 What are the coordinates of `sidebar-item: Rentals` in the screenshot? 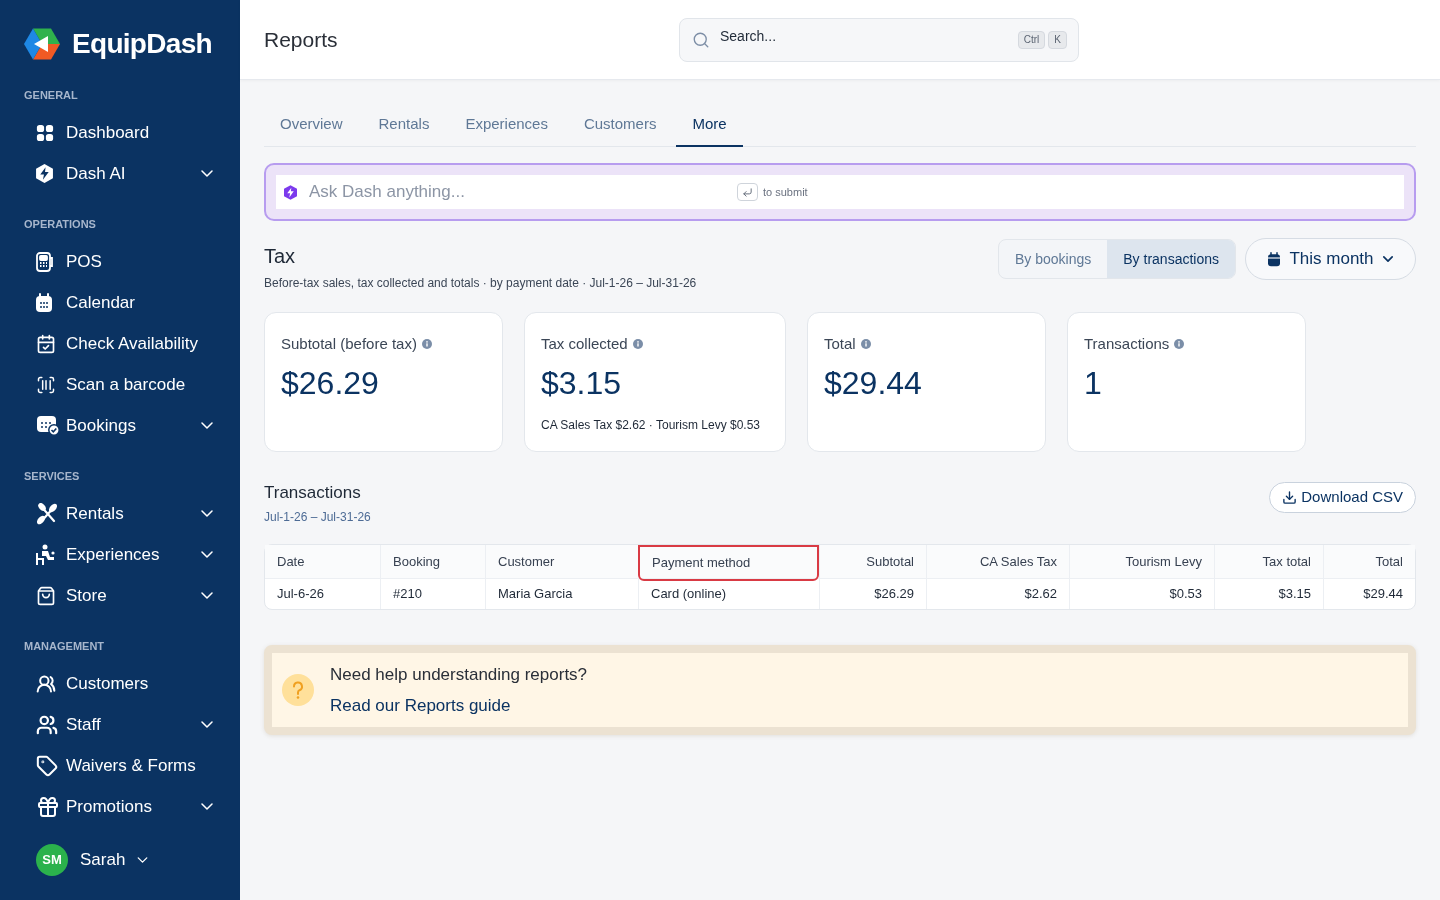 It's located at (120, 513).